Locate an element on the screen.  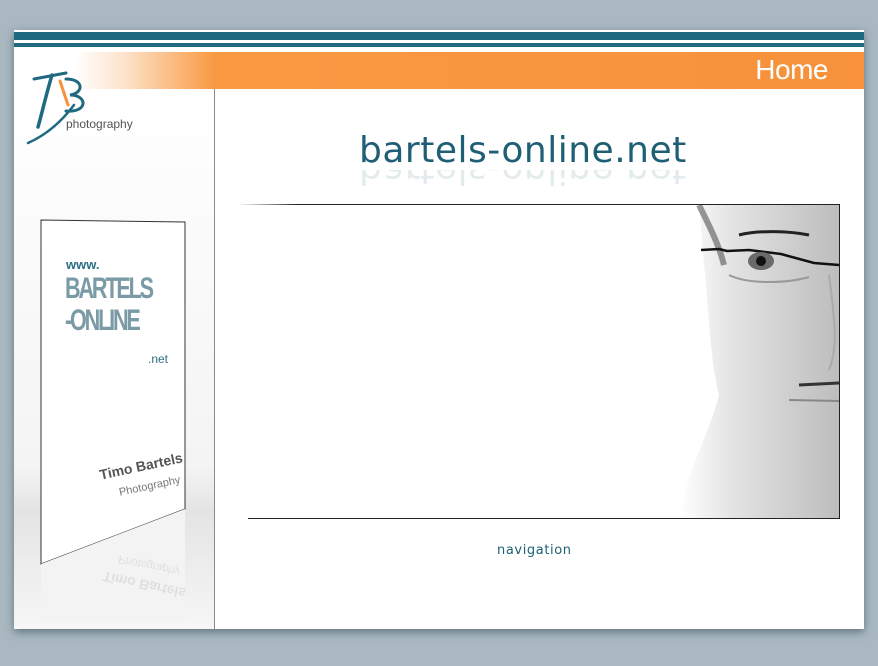
logo-icon is located at coordinates (86, 105).